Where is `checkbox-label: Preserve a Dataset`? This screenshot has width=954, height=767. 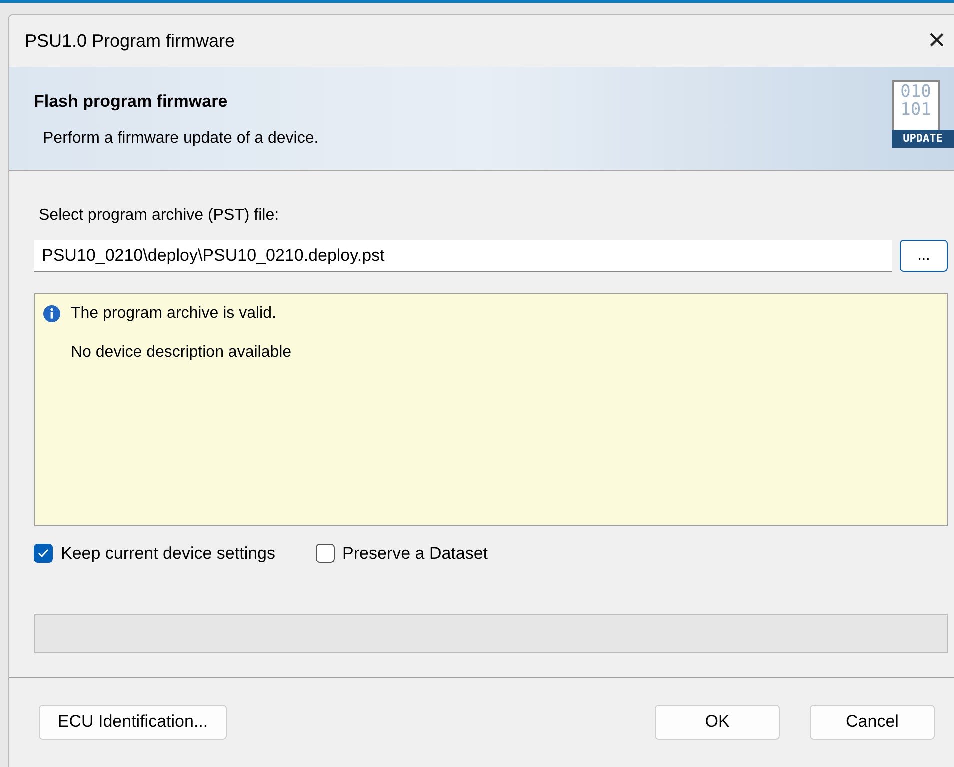 checkbox-label: Preserve a Dataset is located at coordinates (415, 554).